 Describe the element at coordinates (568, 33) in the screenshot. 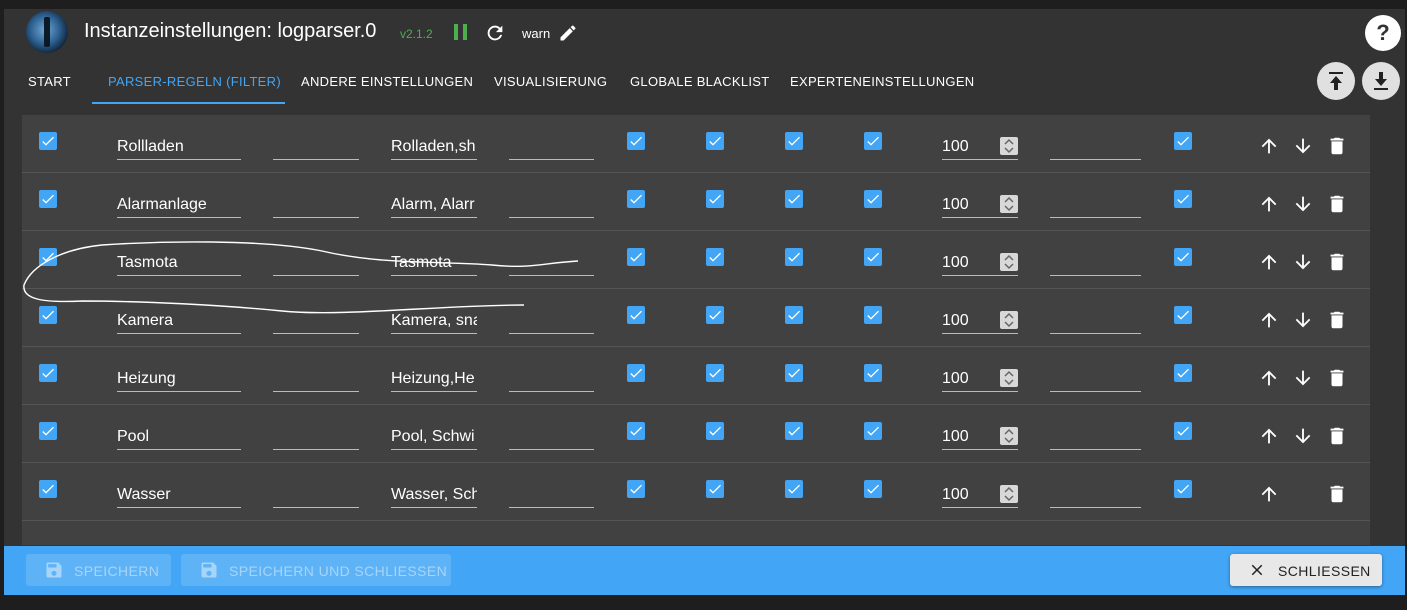

I see `edit-icon` at that location.